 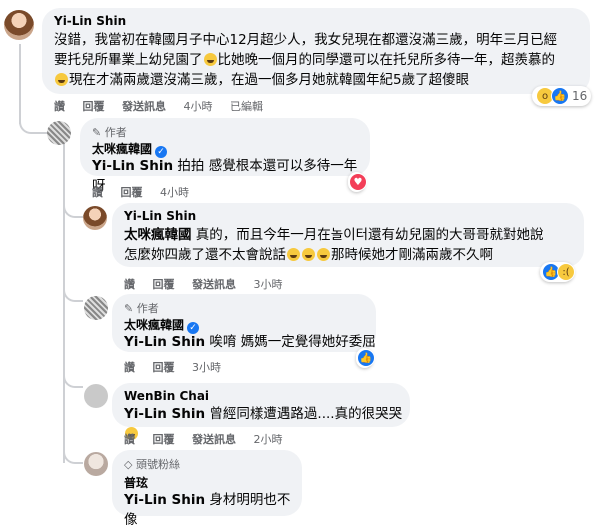 I want to click on comment-line: 怎麼妳四歲了還不太會說話 那時候她才剛滿兩歲不久啊, so click(x=308, y=255).